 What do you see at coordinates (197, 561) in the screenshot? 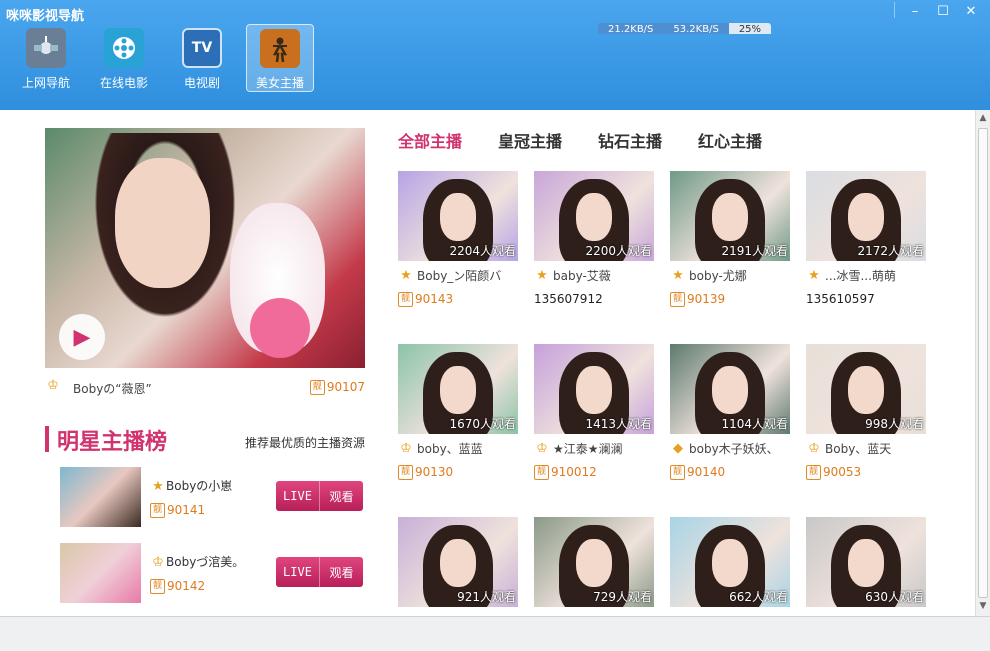
I see `star-host-name: ♔ Bobyづ涫美。` at bounding box center [197, 561].